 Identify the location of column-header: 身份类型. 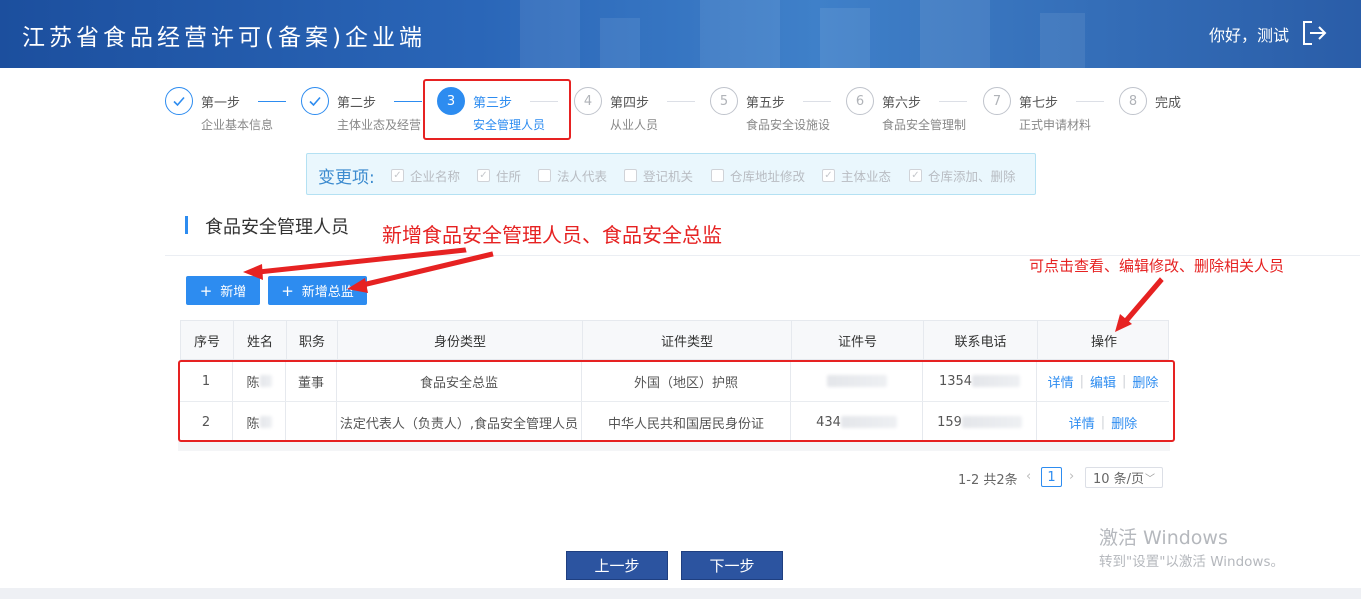
(460, 340).